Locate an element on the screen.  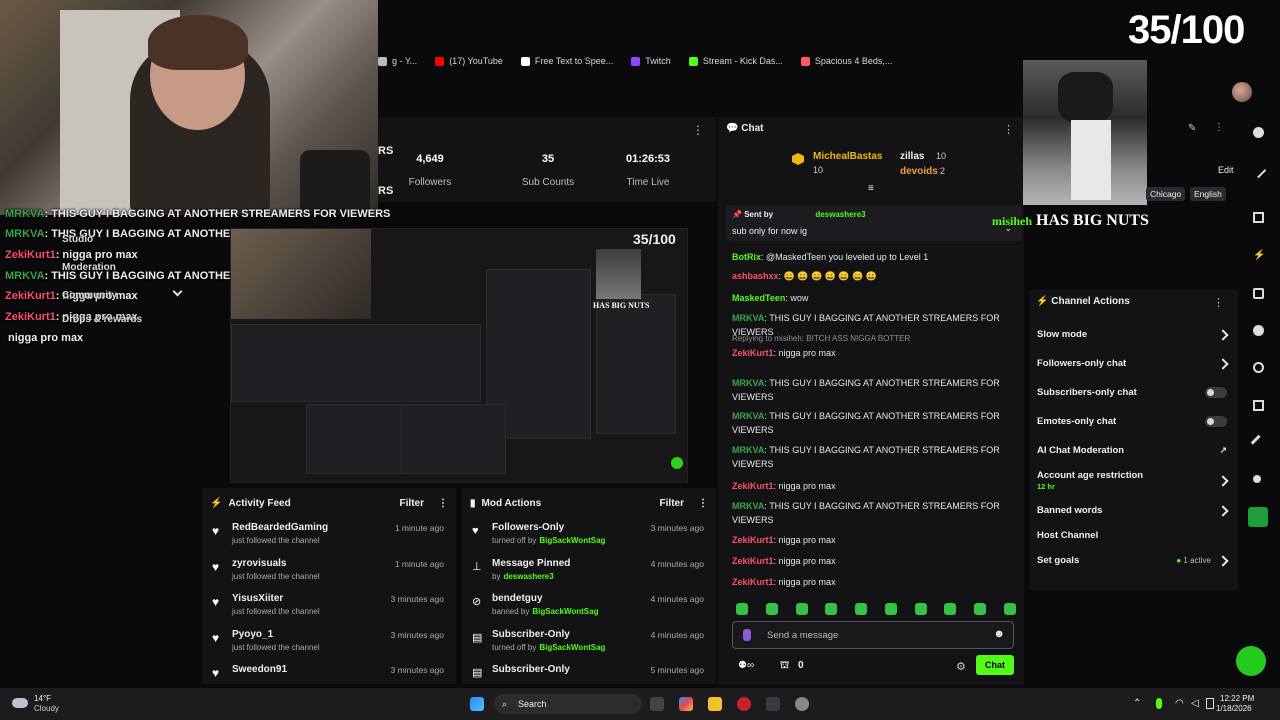
bookmark-item: Twitch is located at coordinates (651, 61).